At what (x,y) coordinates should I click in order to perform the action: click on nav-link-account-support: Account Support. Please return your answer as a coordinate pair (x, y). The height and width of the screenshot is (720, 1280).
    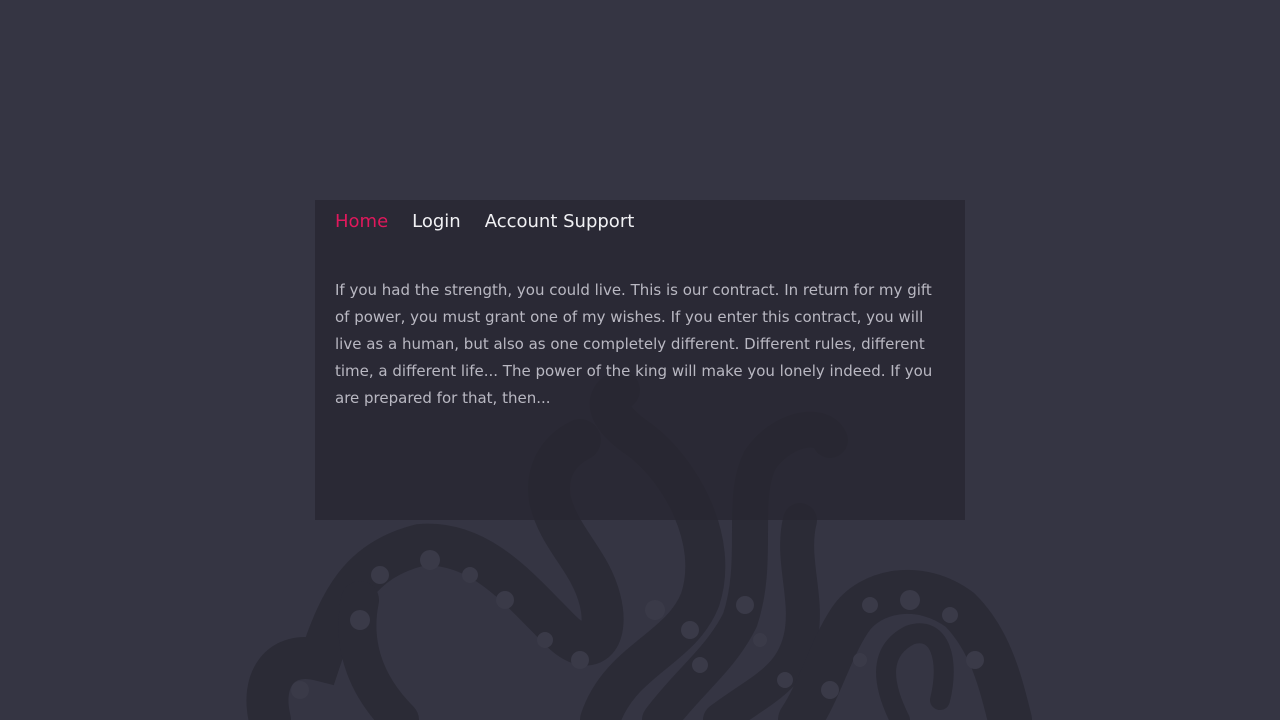
    Looking at the image, I should click on (560, 222).